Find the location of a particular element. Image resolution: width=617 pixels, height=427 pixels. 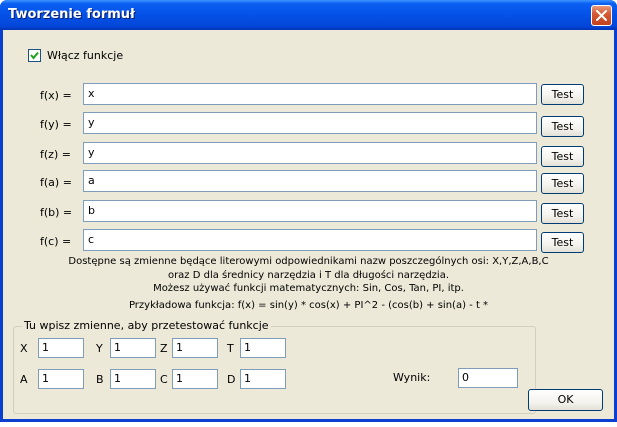

window-title: Tworzenie formuł is located at coordinates (71, 14).